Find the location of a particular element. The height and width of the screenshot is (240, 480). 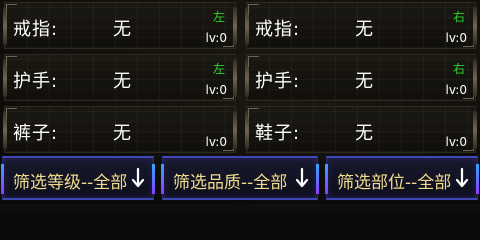

slot-label: 裤子: is located at coordinates (36, 133).